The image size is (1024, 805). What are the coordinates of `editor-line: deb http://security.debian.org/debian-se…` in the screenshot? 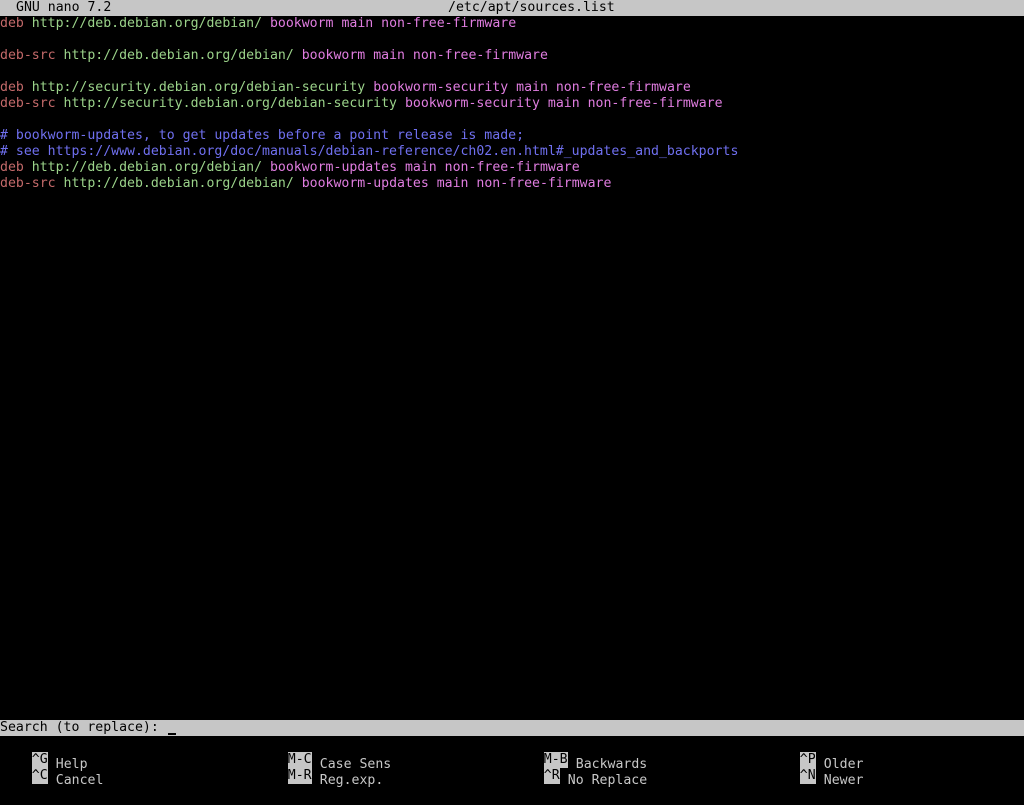 It's located at (512, 88).